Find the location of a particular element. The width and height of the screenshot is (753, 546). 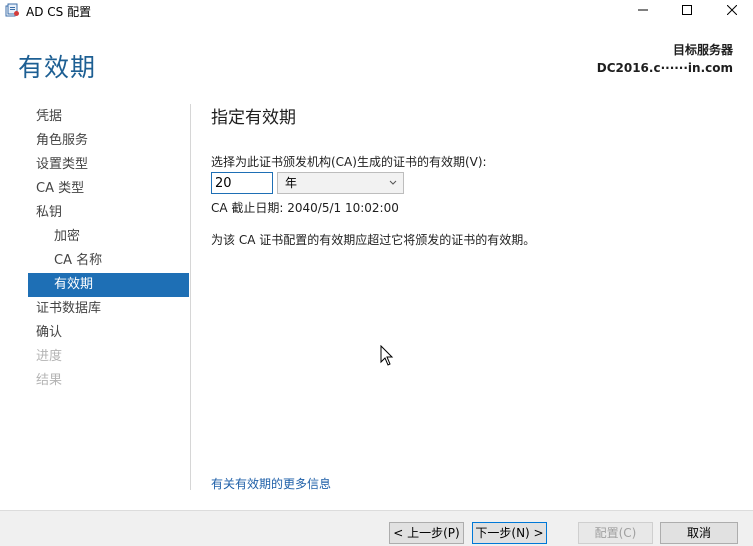

minimize-icon is located at coordinates (643, 10).